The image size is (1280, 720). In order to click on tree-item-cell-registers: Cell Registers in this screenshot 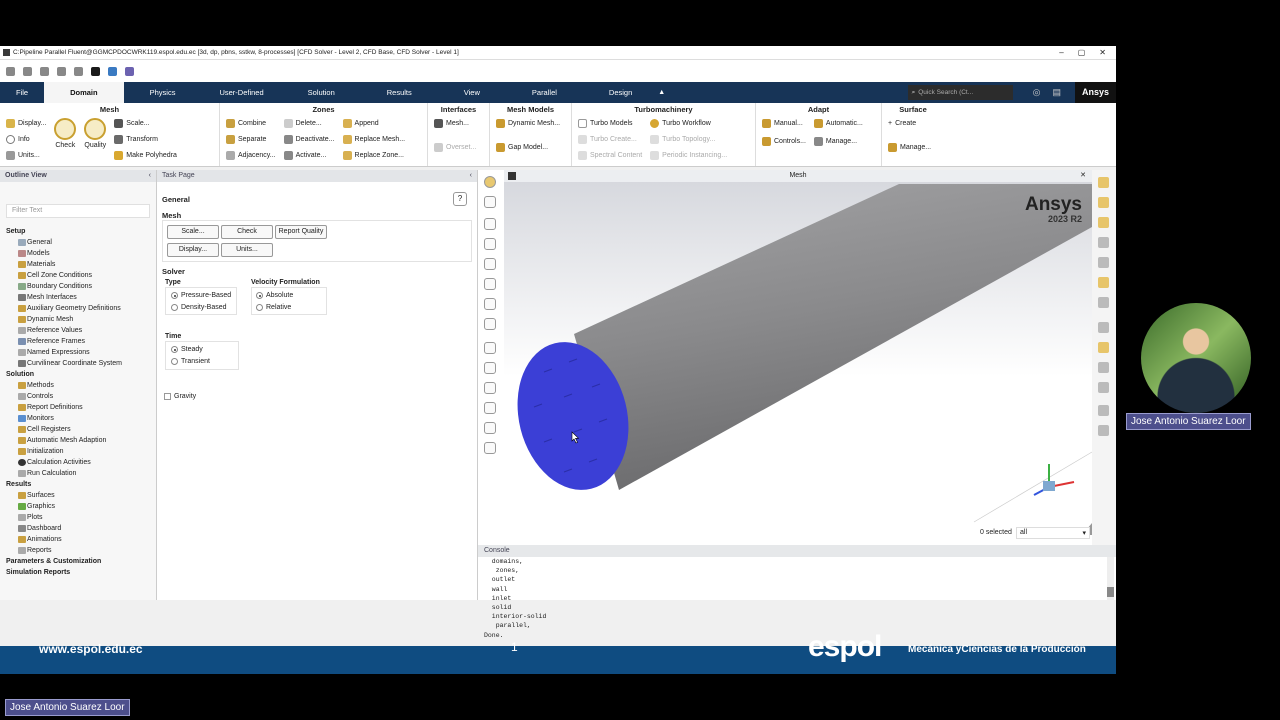, I will do `click(78, 429)`.